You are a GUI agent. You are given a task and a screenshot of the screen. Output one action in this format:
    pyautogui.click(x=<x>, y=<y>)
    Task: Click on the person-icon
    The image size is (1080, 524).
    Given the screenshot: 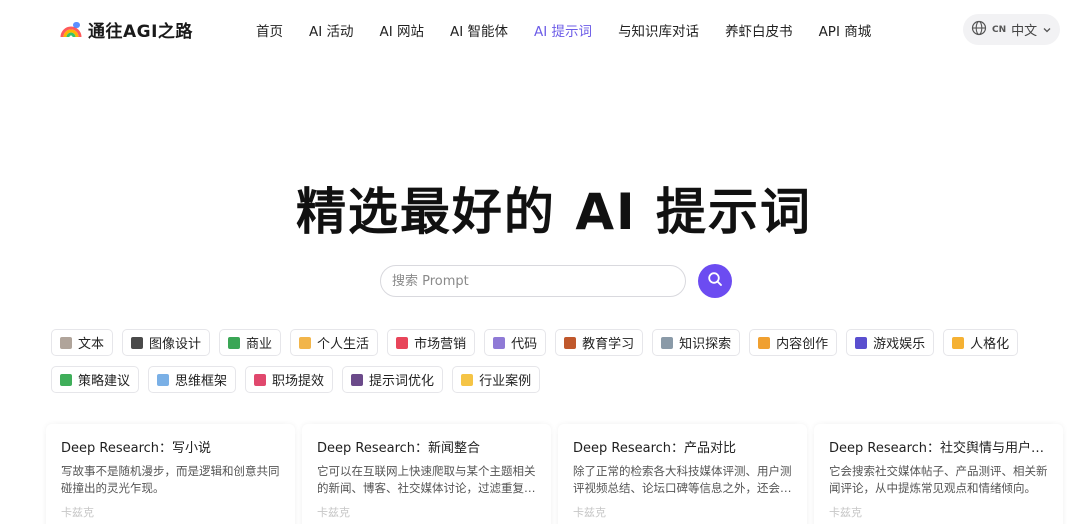 What is the action you would take?
    pyautogui.click(x=305, y=342)
    